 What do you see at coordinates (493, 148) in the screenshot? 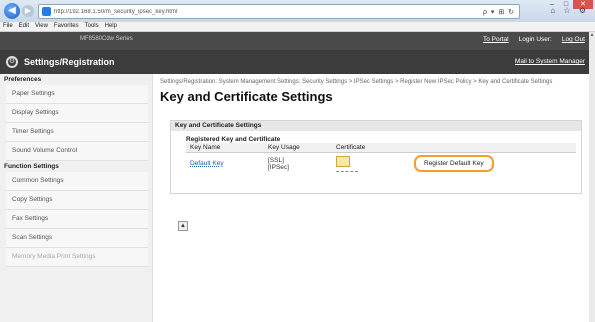
I see `col-action` at bounding box center [493, 148].